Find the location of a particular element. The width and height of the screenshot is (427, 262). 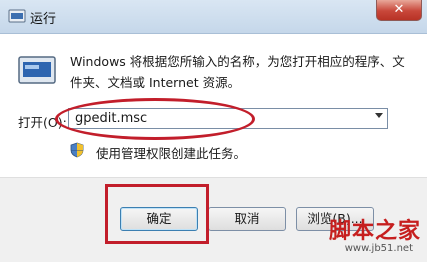

close-button: ✕ is located at coordinates (399, 10).